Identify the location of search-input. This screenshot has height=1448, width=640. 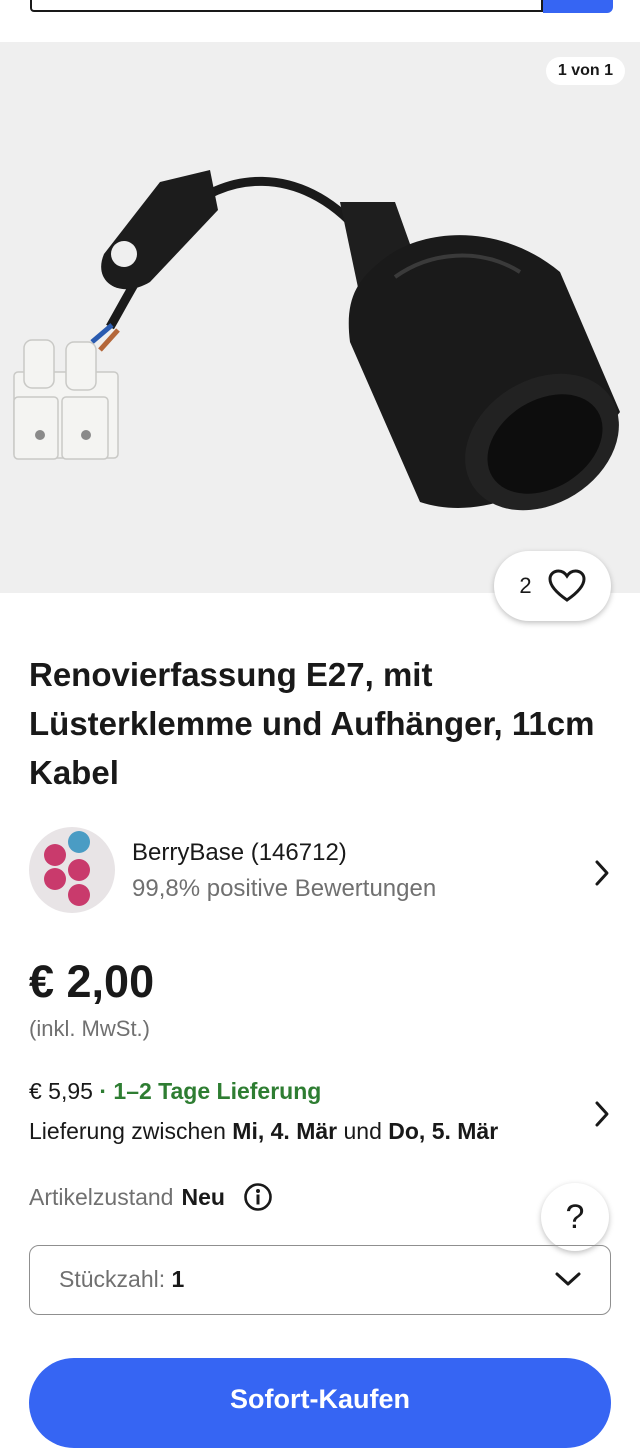
(286, 6).